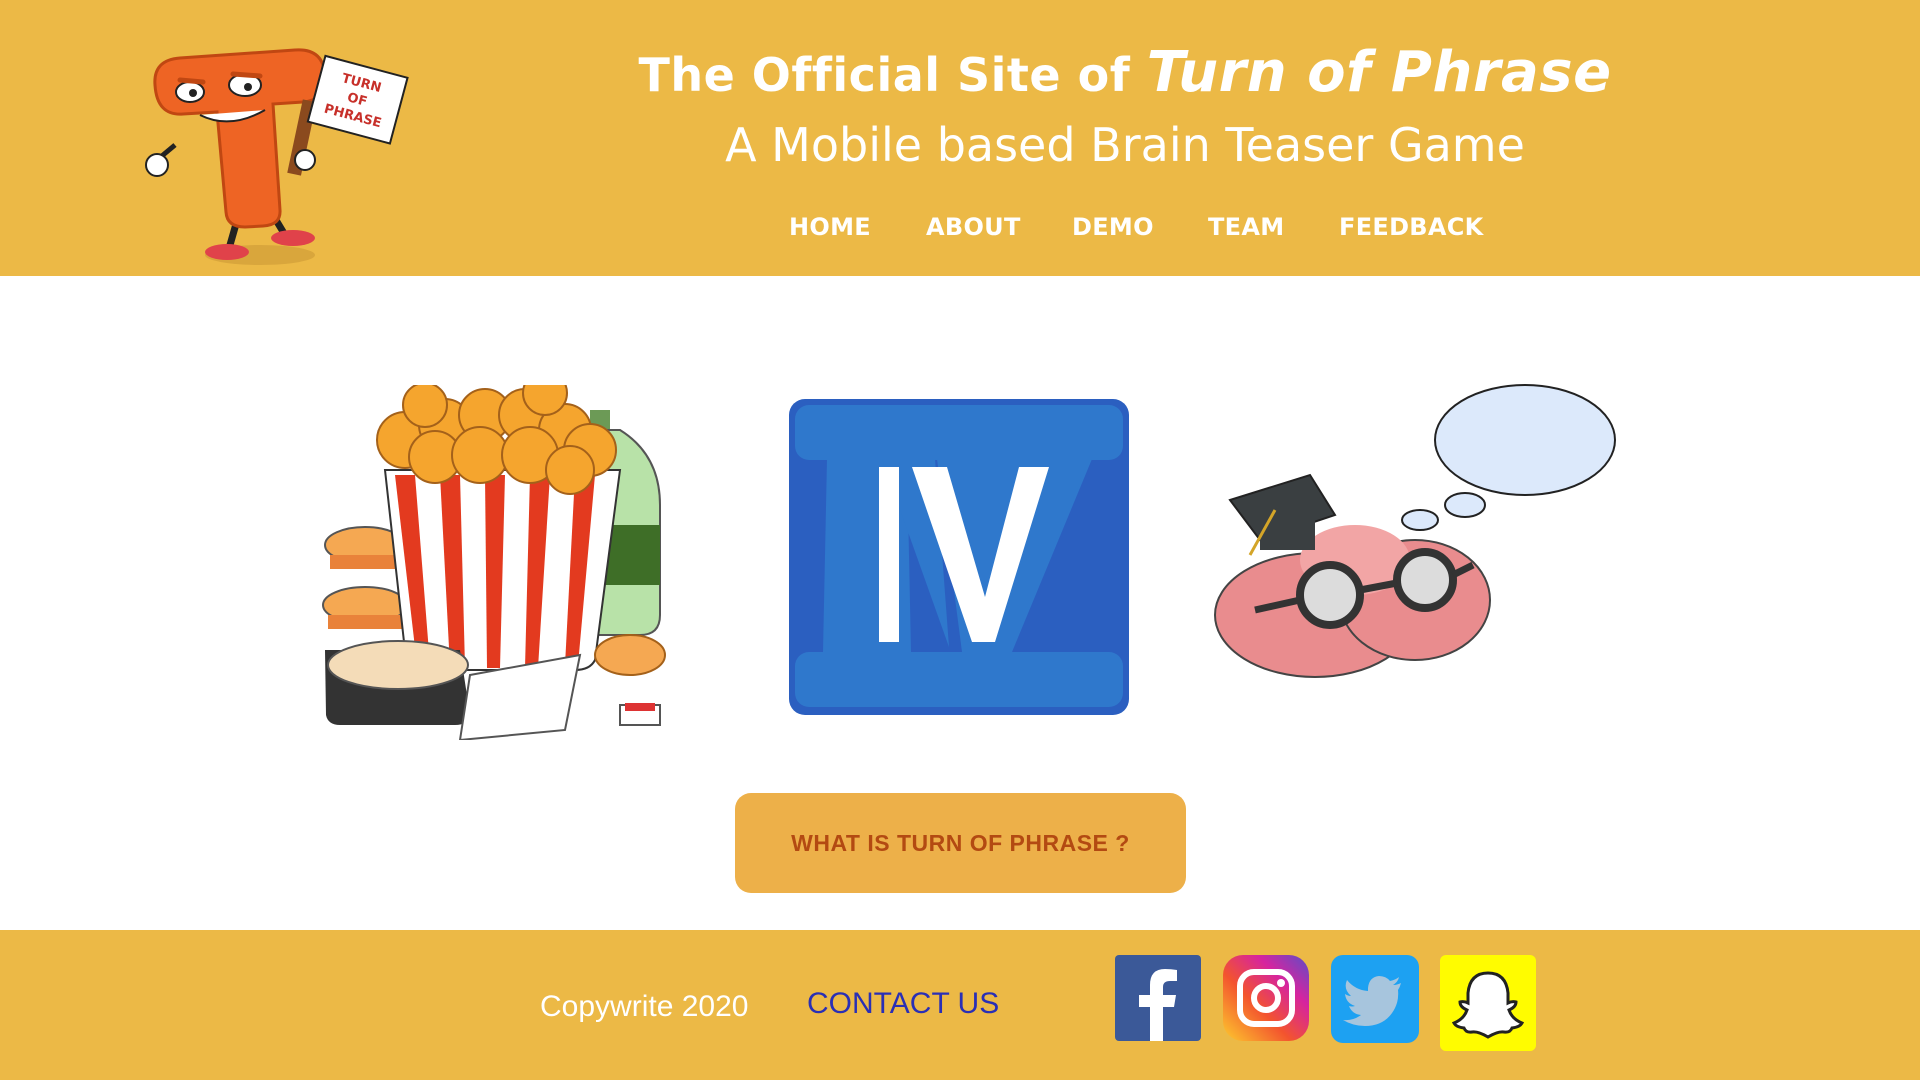  Describe the element at coordinates (644, 1006) in the screenshot. I see `copyright-text: Copywrite 2020` at that location.